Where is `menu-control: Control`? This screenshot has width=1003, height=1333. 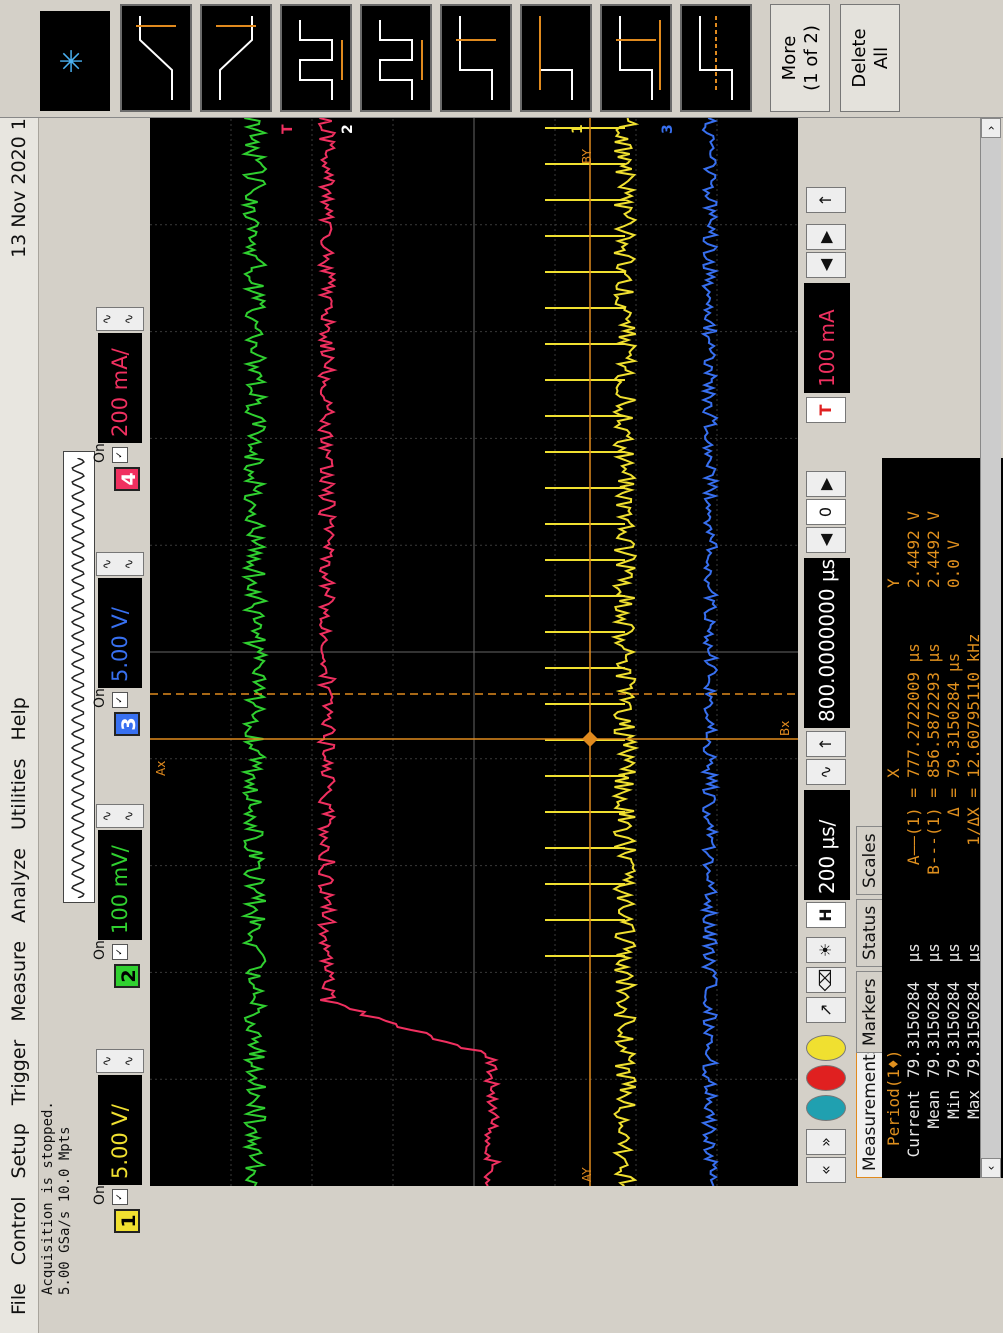
menu-control: Control is located at coordinates (19, 1231).